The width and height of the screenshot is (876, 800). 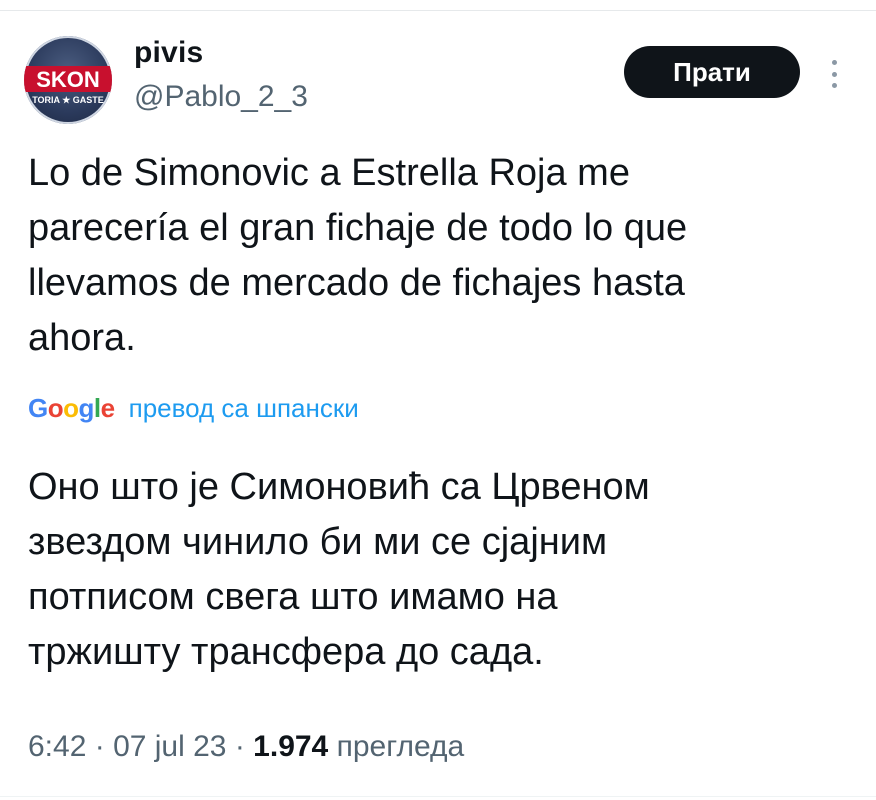 I want to click on tweet-meta: 6:42 · 07 jul 23 · 1.974 прегледа, so click(x=246, y=747).